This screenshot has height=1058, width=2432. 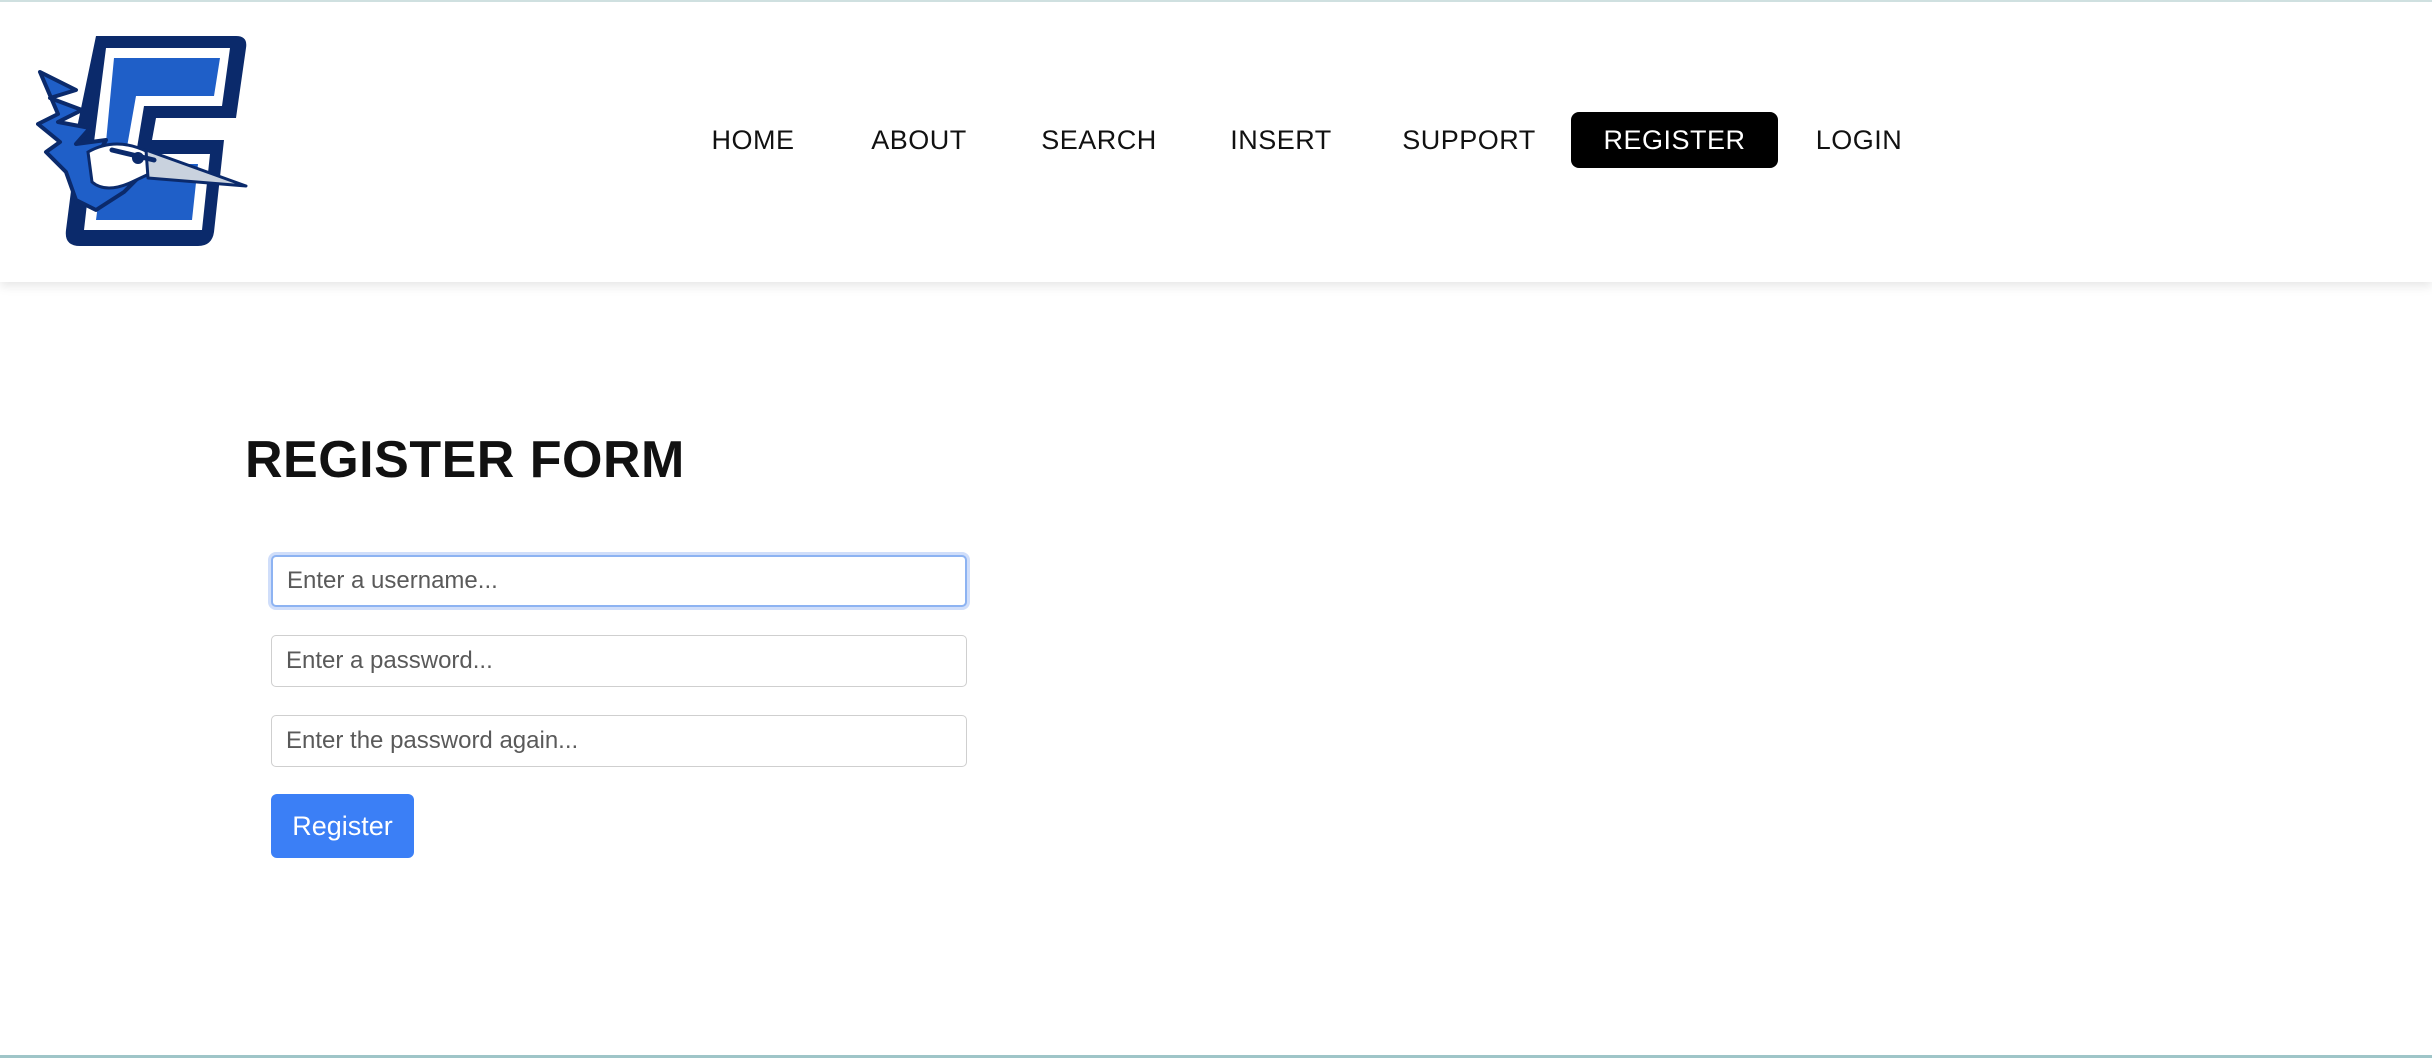 What do you see at coordinates (144, 141) in the screenshot?
I see `bluejay-logo-icon` at bounding box center [144, 141].